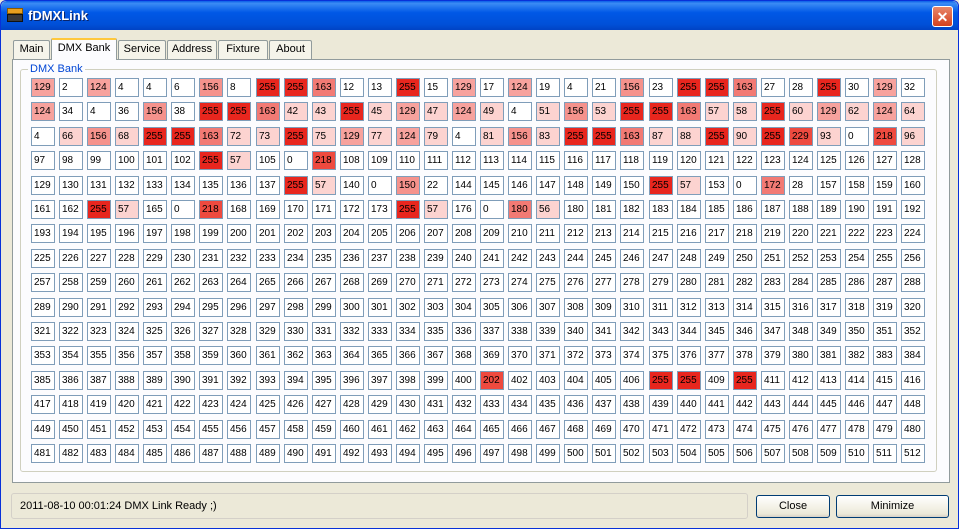 The image size is (959, 529). Describe the element at coordinates (71, 380) in the screenshot. I see `dmx-channel-cell: 386` at that location.